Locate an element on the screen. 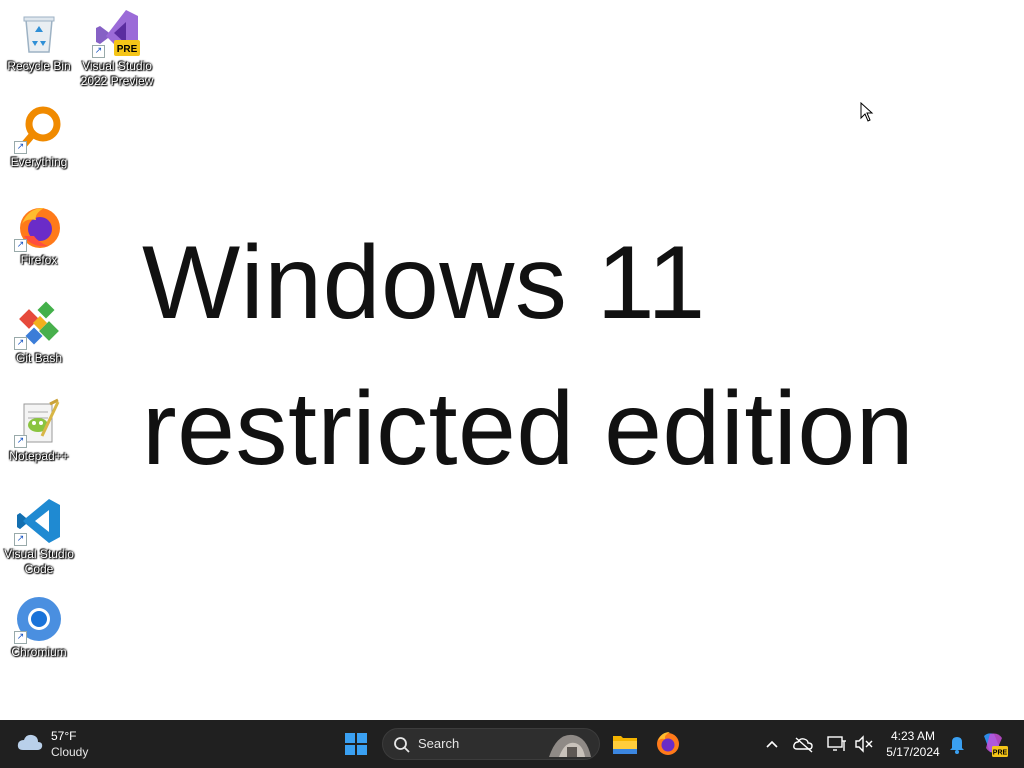 The width and height of the screenshot is (1024, 768). volume-muted-icon is located at coordinates (864, 744).